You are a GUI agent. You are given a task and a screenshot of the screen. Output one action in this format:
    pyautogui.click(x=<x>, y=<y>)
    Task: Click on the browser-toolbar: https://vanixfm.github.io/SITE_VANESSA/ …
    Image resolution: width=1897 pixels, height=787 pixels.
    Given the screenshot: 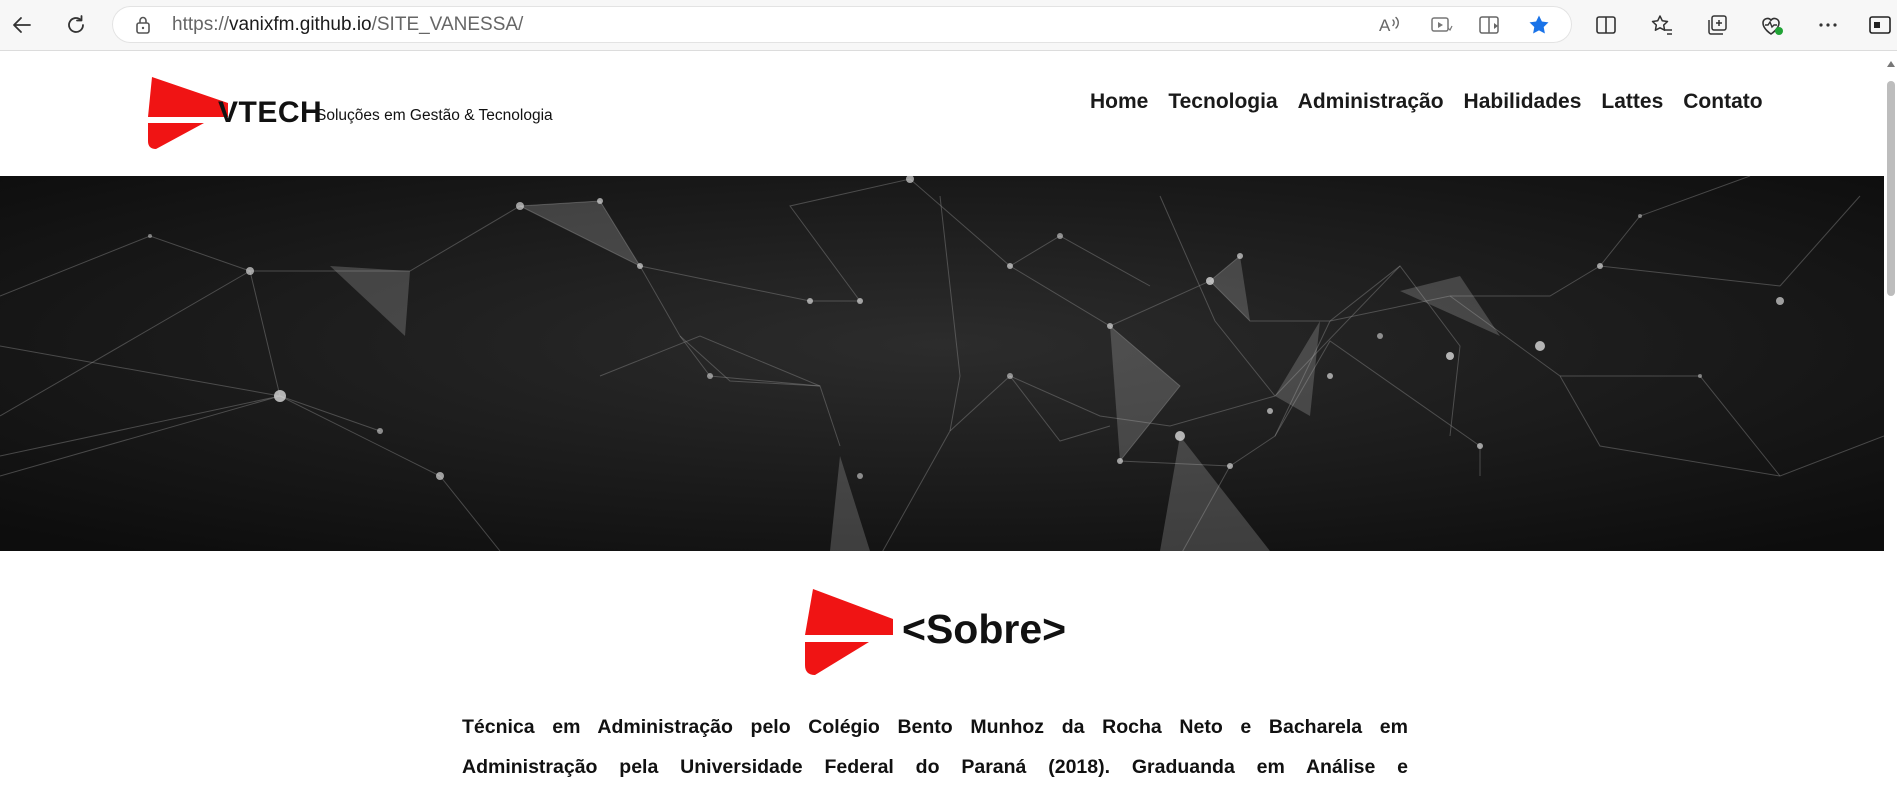 What is the action you would take?
    pyautogui.click(x=948, y=25)
    